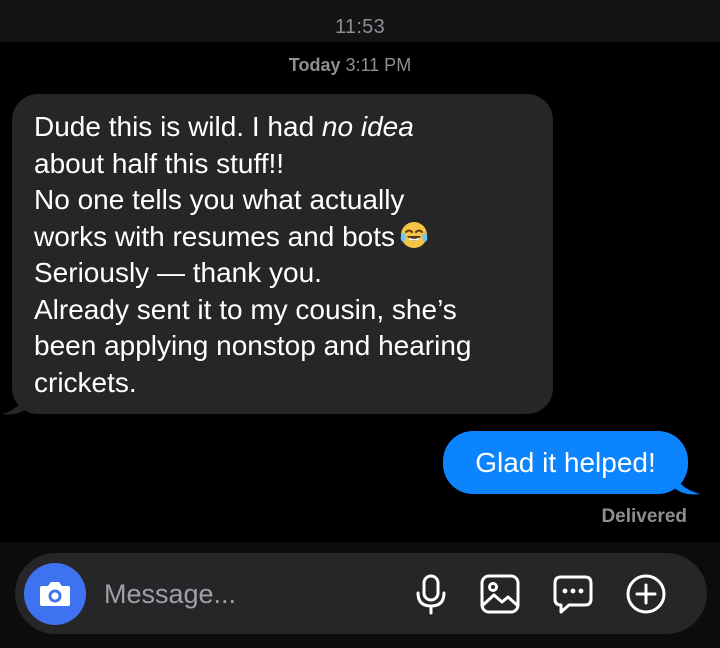 The width and height of the screenshot is (720, 648). What do you see at coordinates (219, 199) in the screenshot?
I see `message-line: No one tells you what actually` at bounding box center [219, 199].